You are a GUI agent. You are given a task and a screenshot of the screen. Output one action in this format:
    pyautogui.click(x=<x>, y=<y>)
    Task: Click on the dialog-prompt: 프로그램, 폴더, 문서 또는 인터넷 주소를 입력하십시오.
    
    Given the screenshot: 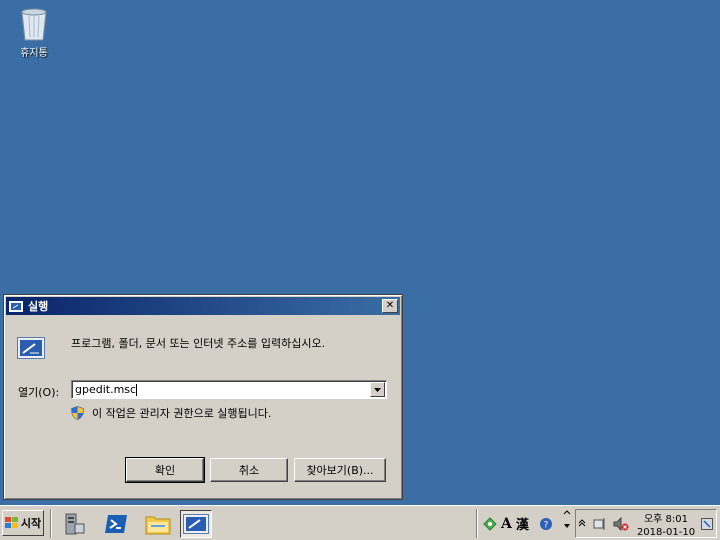 What is the action you would take?
    pyautogui.click(x=198, y=343)
    